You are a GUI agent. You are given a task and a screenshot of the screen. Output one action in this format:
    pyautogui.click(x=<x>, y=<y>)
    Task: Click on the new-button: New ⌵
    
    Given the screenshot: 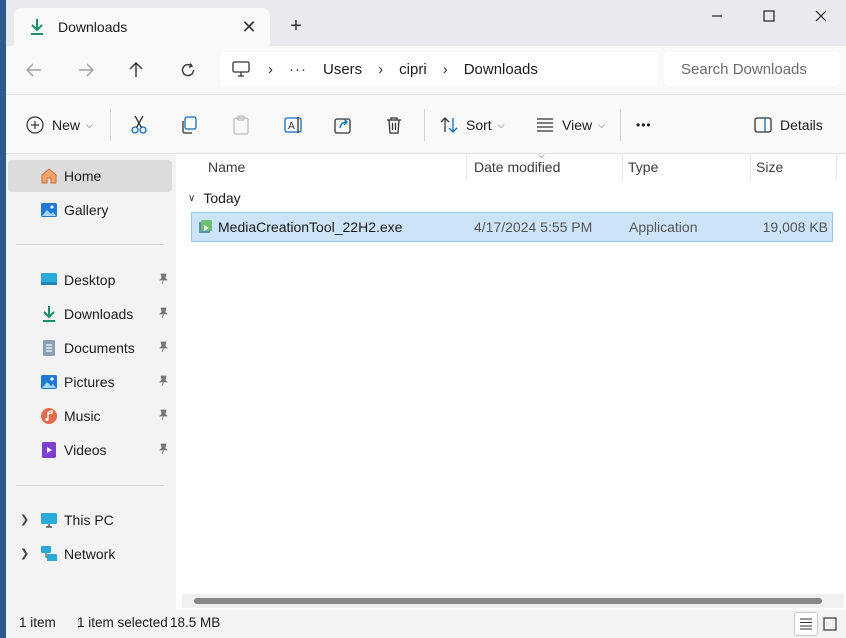 What is the action you would take?
    pyautogui.click(x=59, y=125)
    